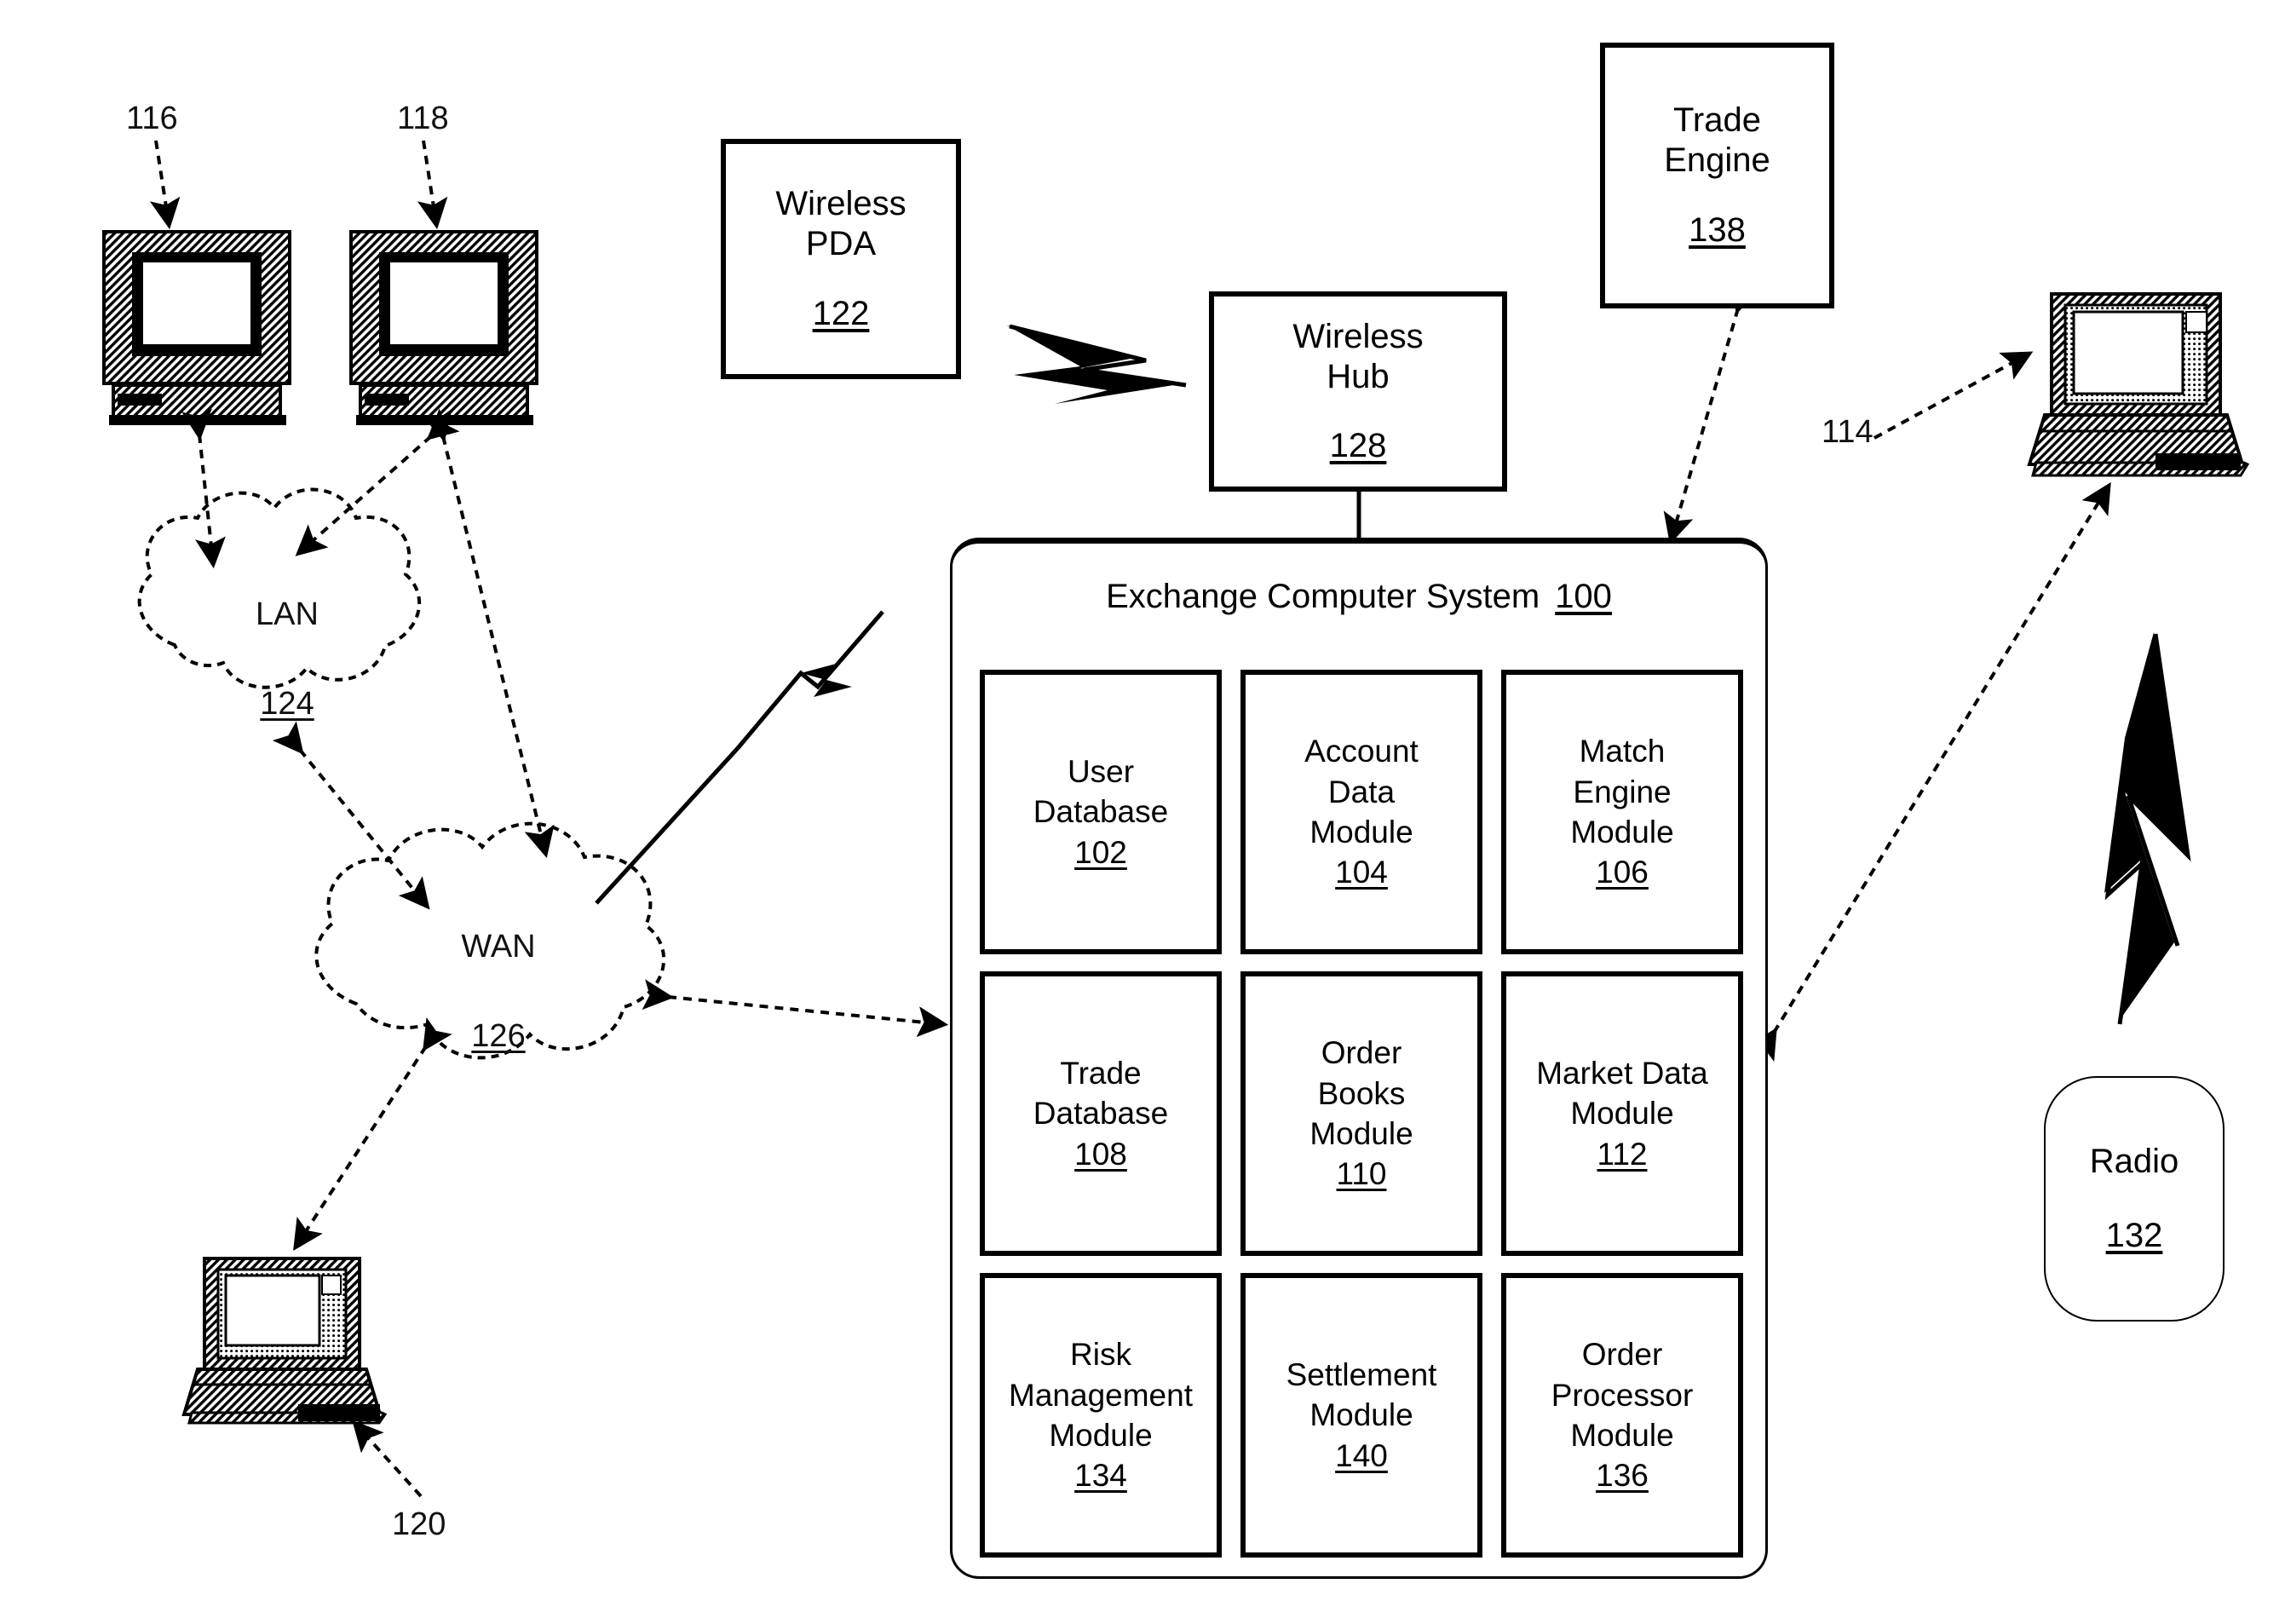 This screenshot has width=2285, height=1624. I want to click on module-line2: Management, so click(1101, 1395).